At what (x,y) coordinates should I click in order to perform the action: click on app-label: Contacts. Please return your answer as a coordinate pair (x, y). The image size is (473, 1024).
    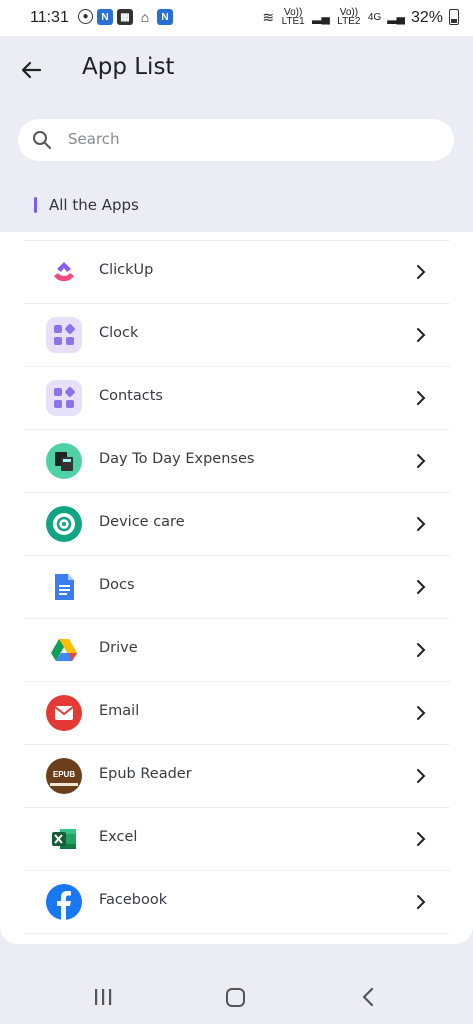
    Looking at the image, I should click on (131, 396).